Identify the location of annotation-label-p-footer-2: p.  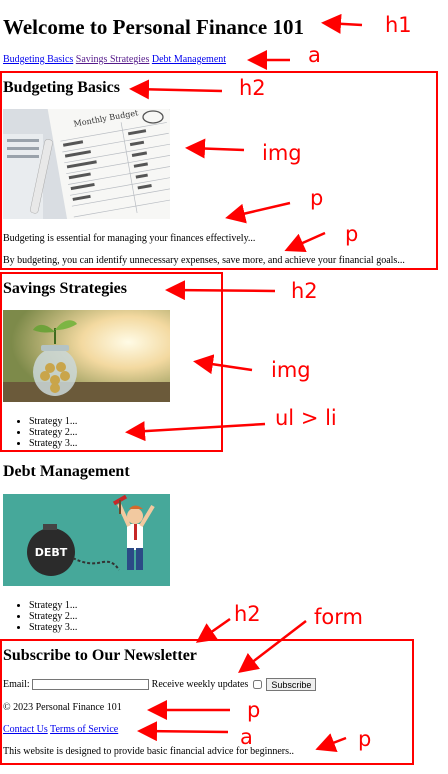
(365, 739).